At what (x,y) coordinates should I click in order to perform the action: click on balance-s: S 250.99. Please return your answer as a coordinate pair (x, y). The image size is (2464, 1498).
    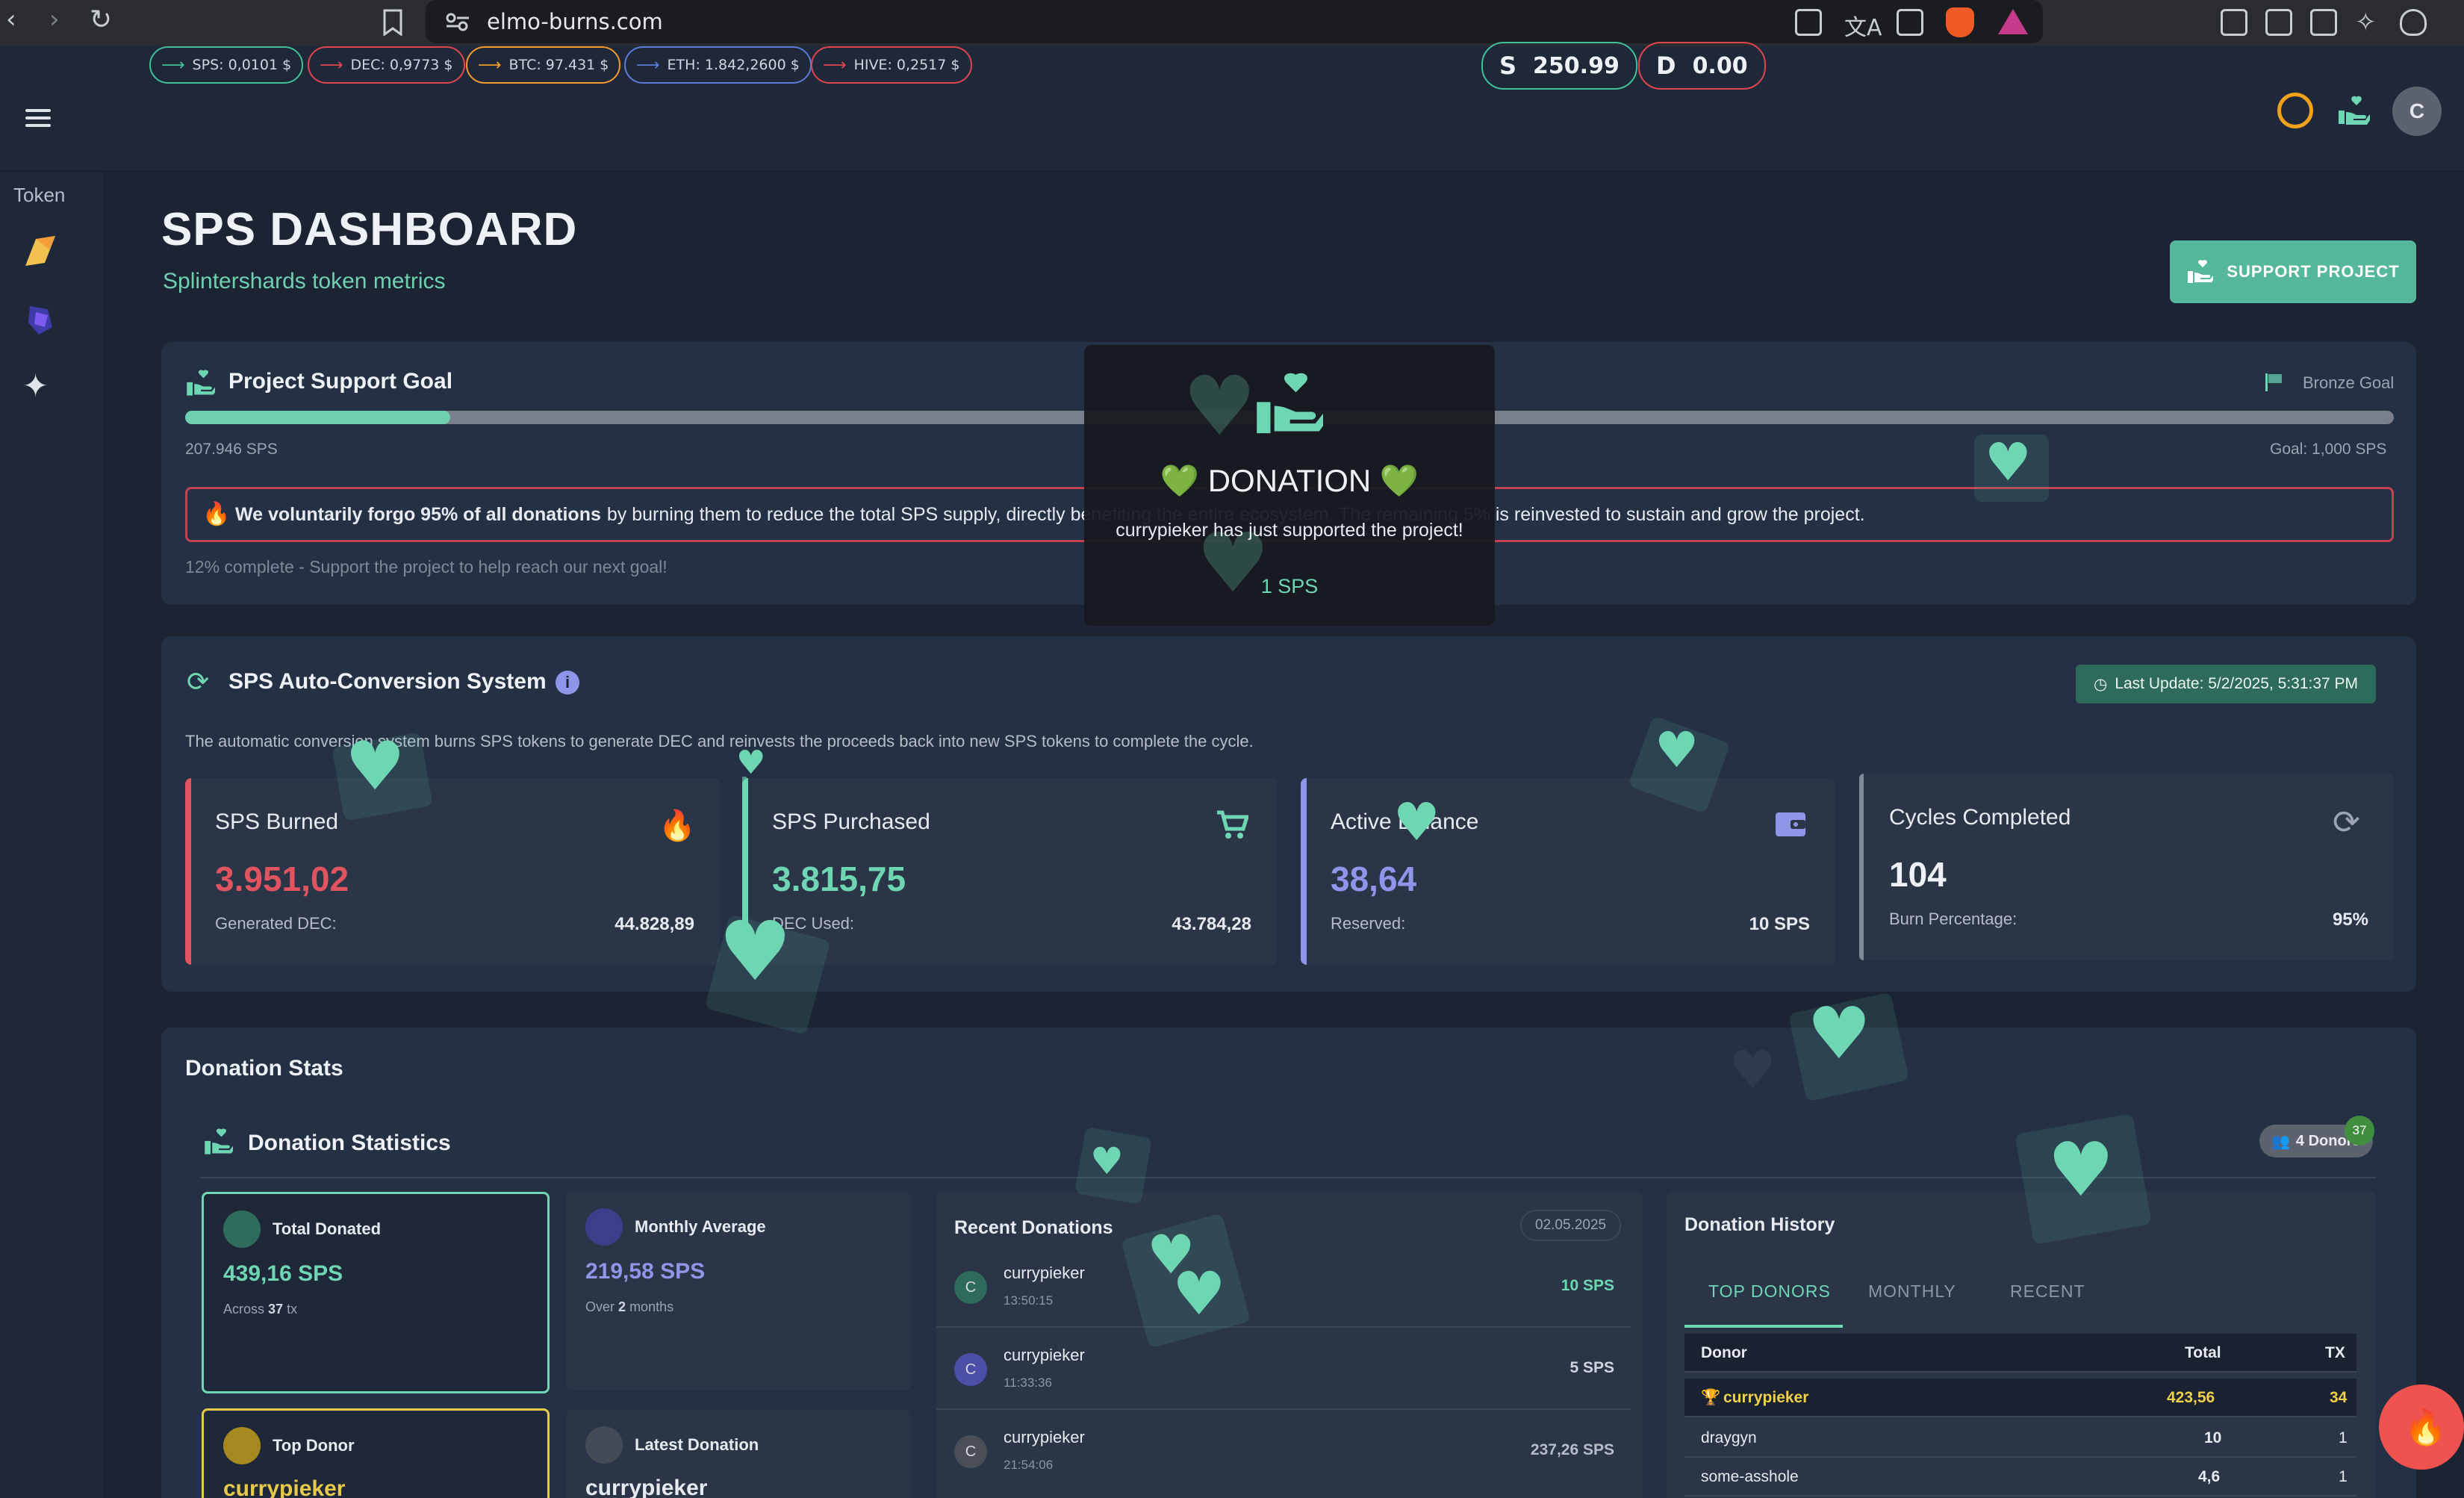
    Looking at the image, I should click on (1559, 66).